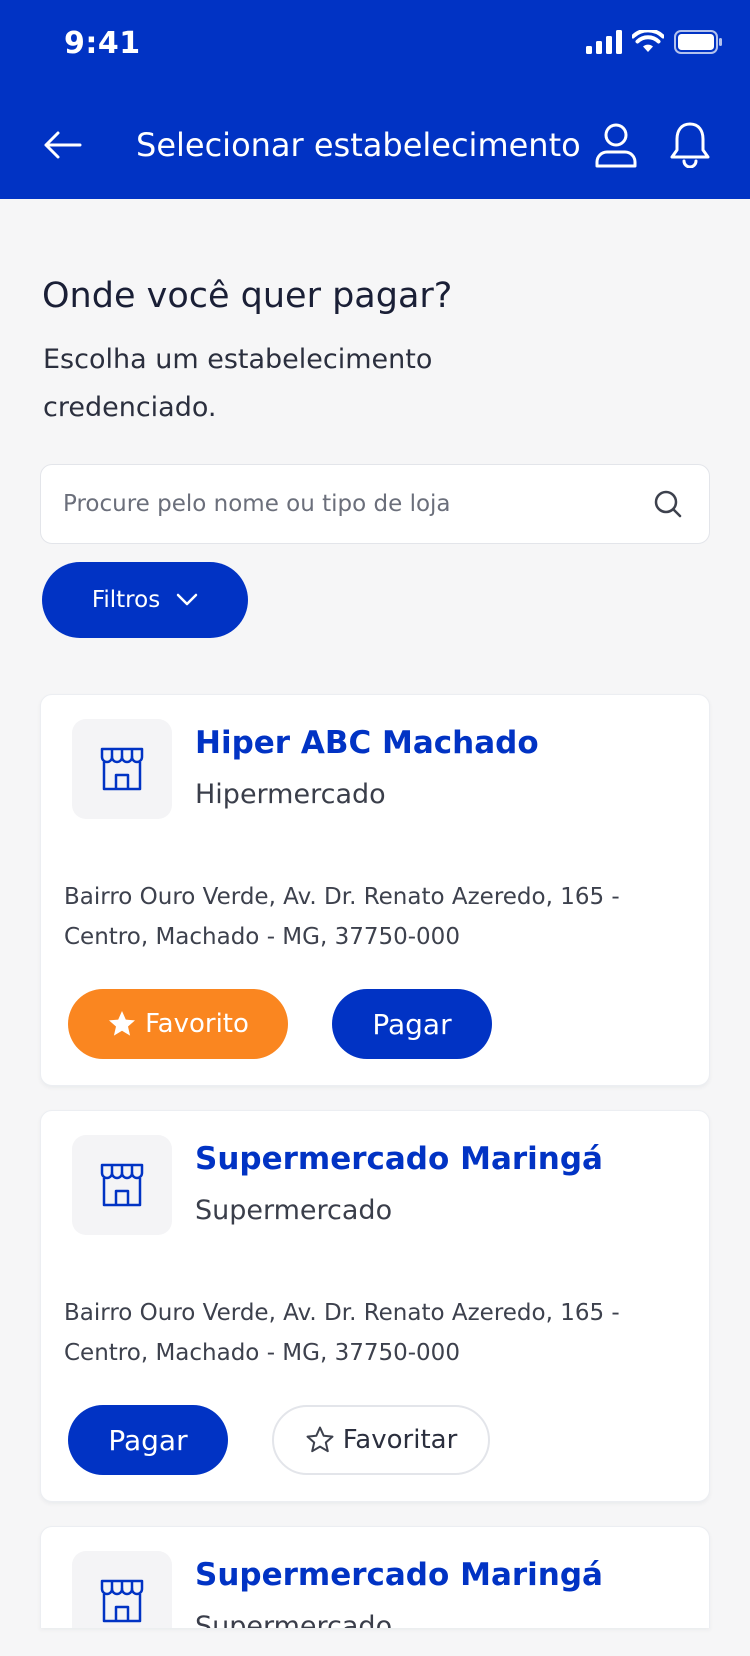 The image size is (750, 1656). I want to click on signal-icon, so click(604, 42).